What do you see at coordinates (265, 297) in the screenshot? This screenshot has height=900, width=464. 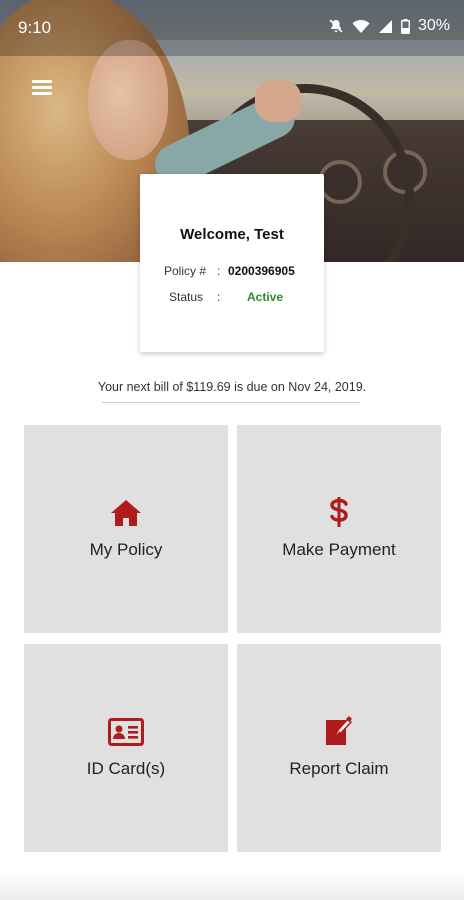 I see `status-value: Active` at bounding box center [265, 297].